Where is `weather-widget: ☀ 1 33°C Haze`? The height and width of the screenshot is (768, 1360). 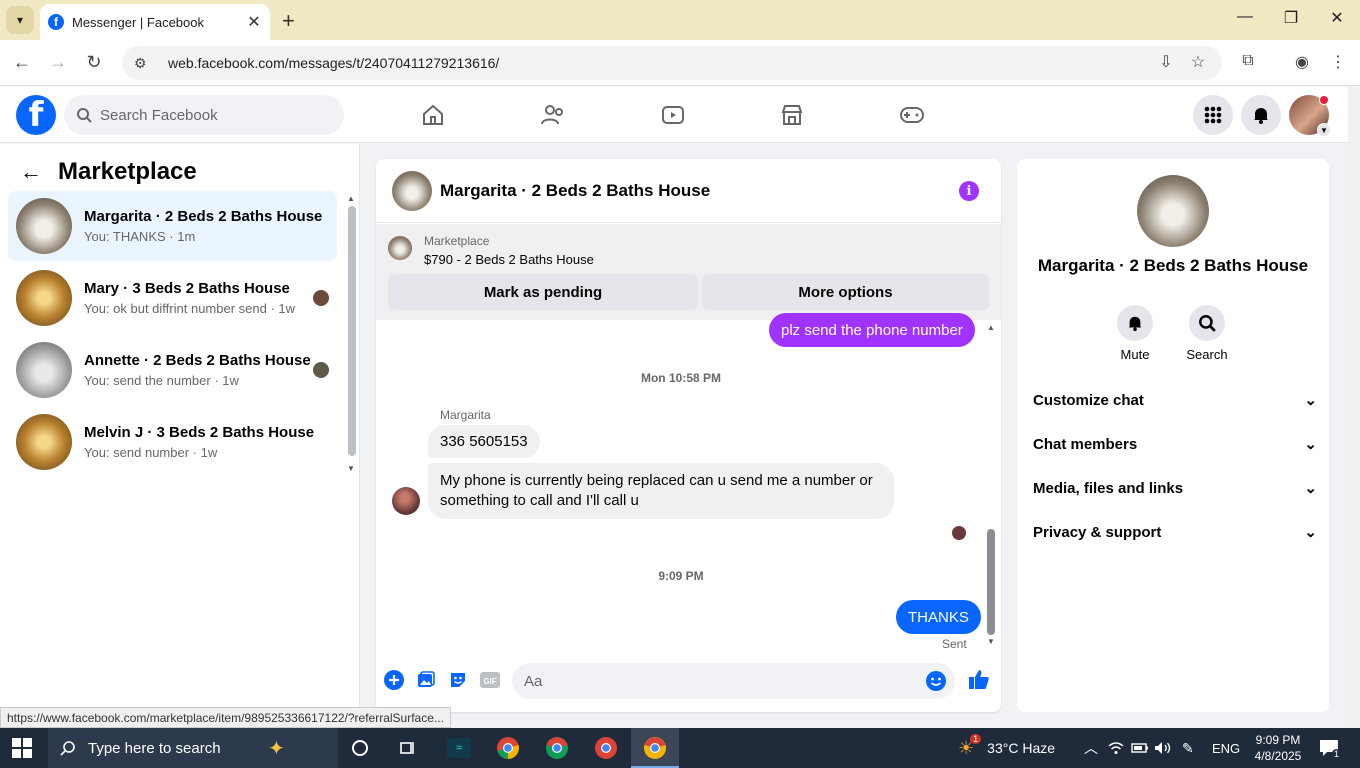
weather-widget: ☀ 1 33°C Haze is located at coordinates (1006, 748).